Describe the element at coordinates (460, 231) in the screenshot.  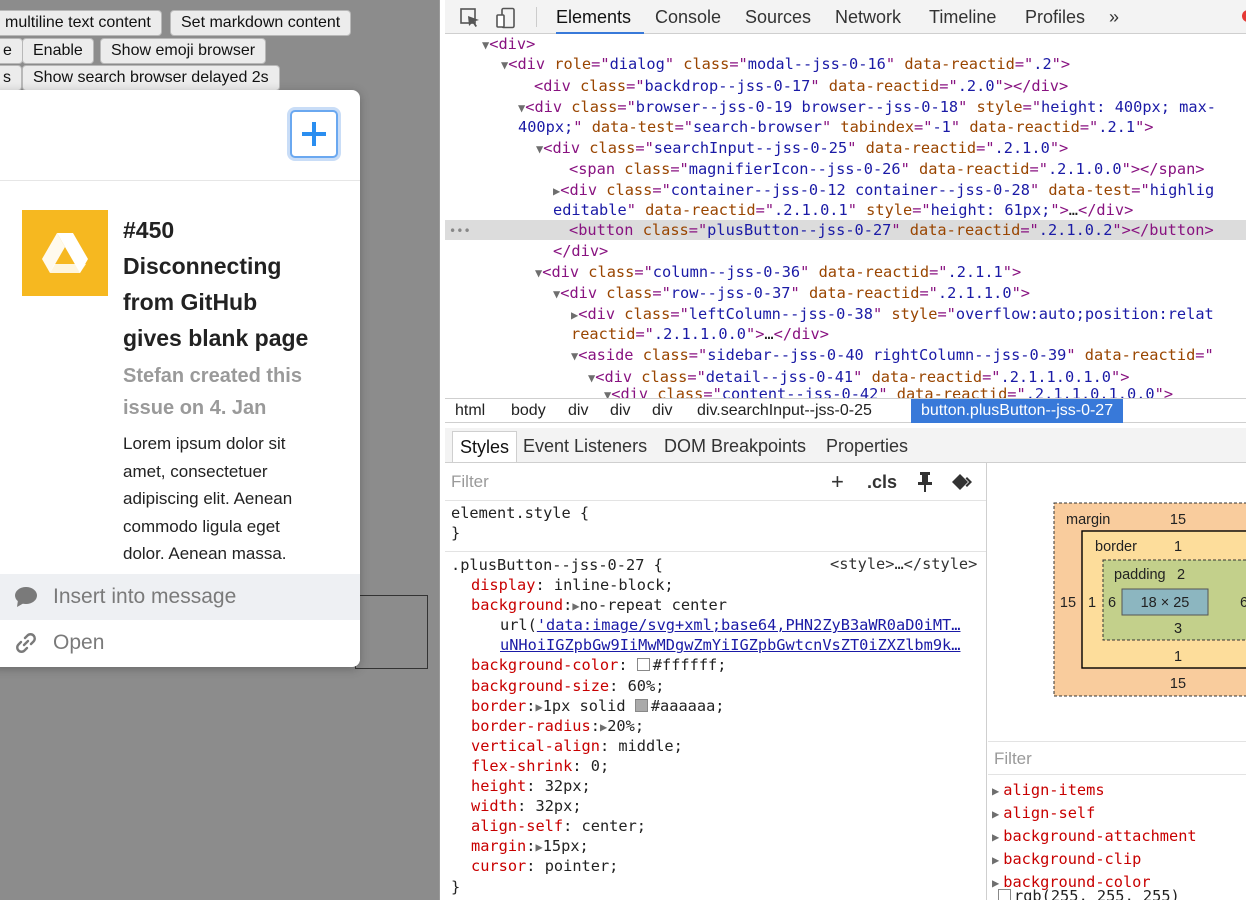
I see `more-actions-icon: •••` at that location.